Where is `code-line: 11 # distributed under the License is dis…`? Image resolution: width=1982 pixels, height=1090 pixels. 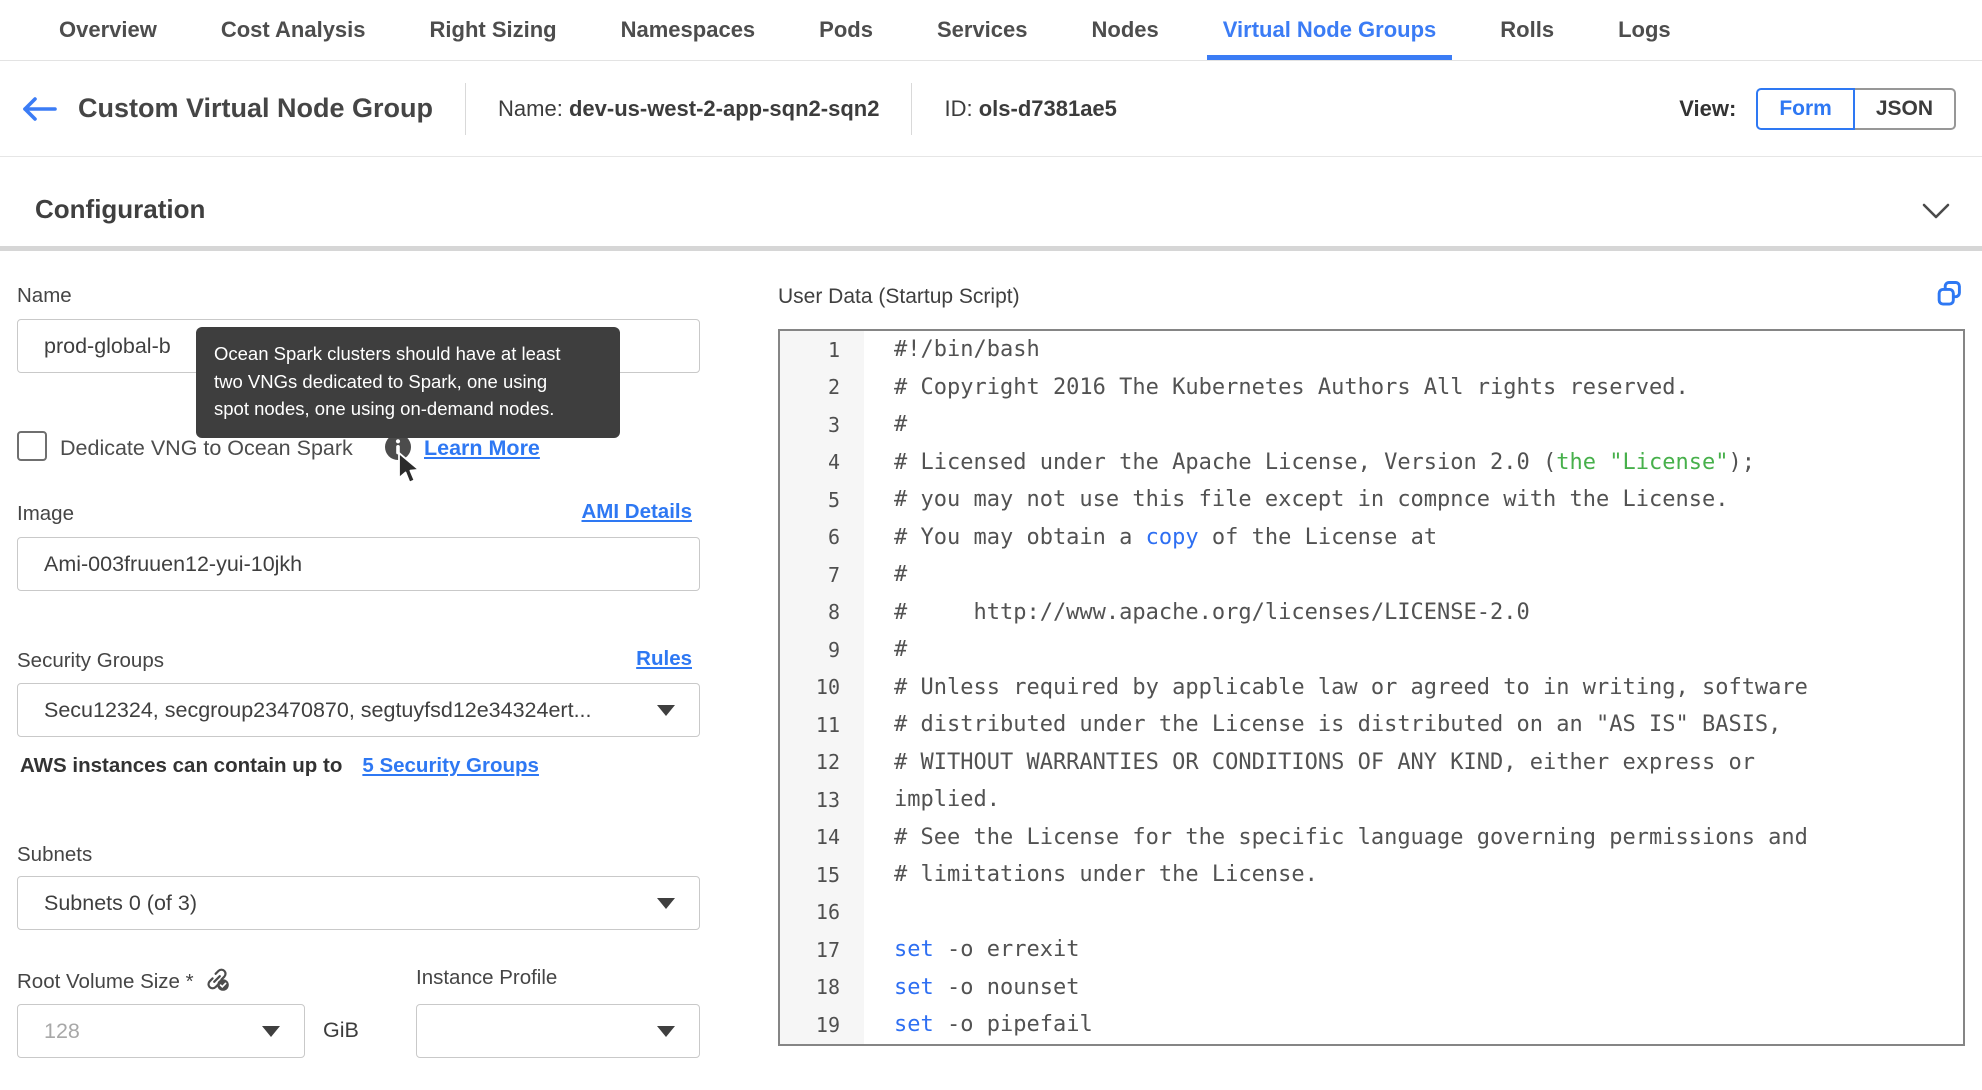 code-line: 11 # distributed under the License is dis… is located at coordinates (1371, 725).